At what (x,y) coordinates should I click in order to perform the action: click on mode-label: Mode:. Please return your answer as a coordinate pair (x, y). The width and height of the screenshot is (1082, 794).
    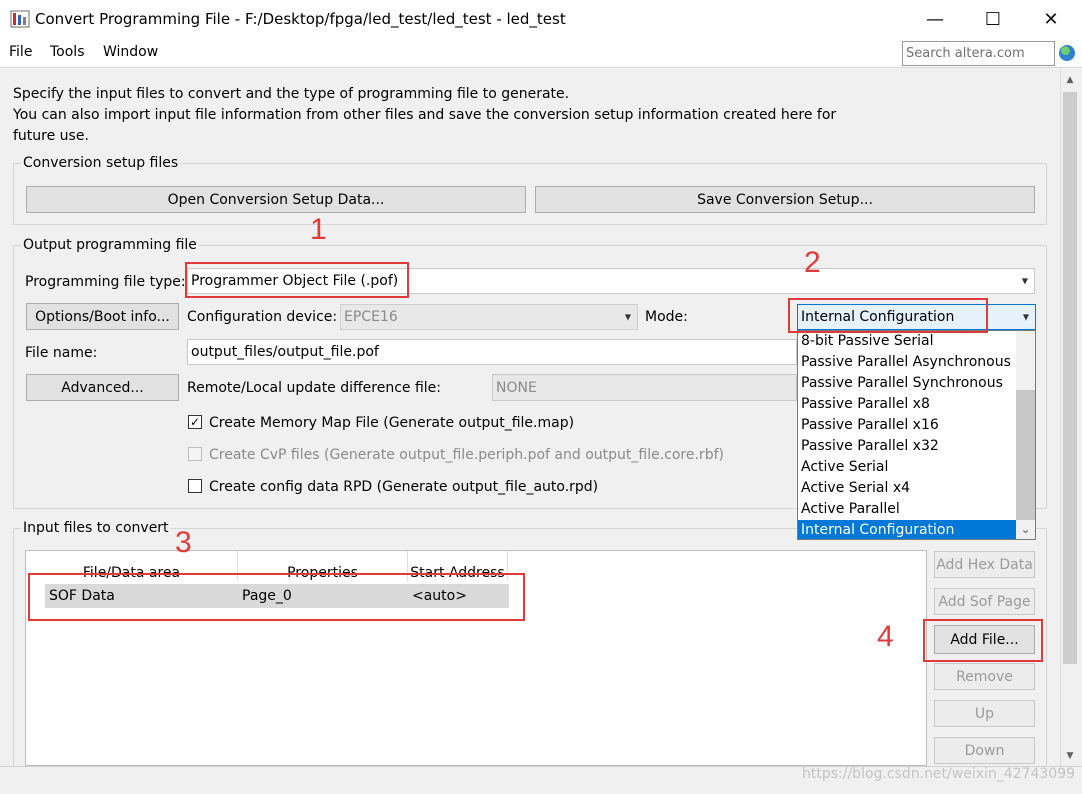
    Looking at the image, I should click on (666, 317).